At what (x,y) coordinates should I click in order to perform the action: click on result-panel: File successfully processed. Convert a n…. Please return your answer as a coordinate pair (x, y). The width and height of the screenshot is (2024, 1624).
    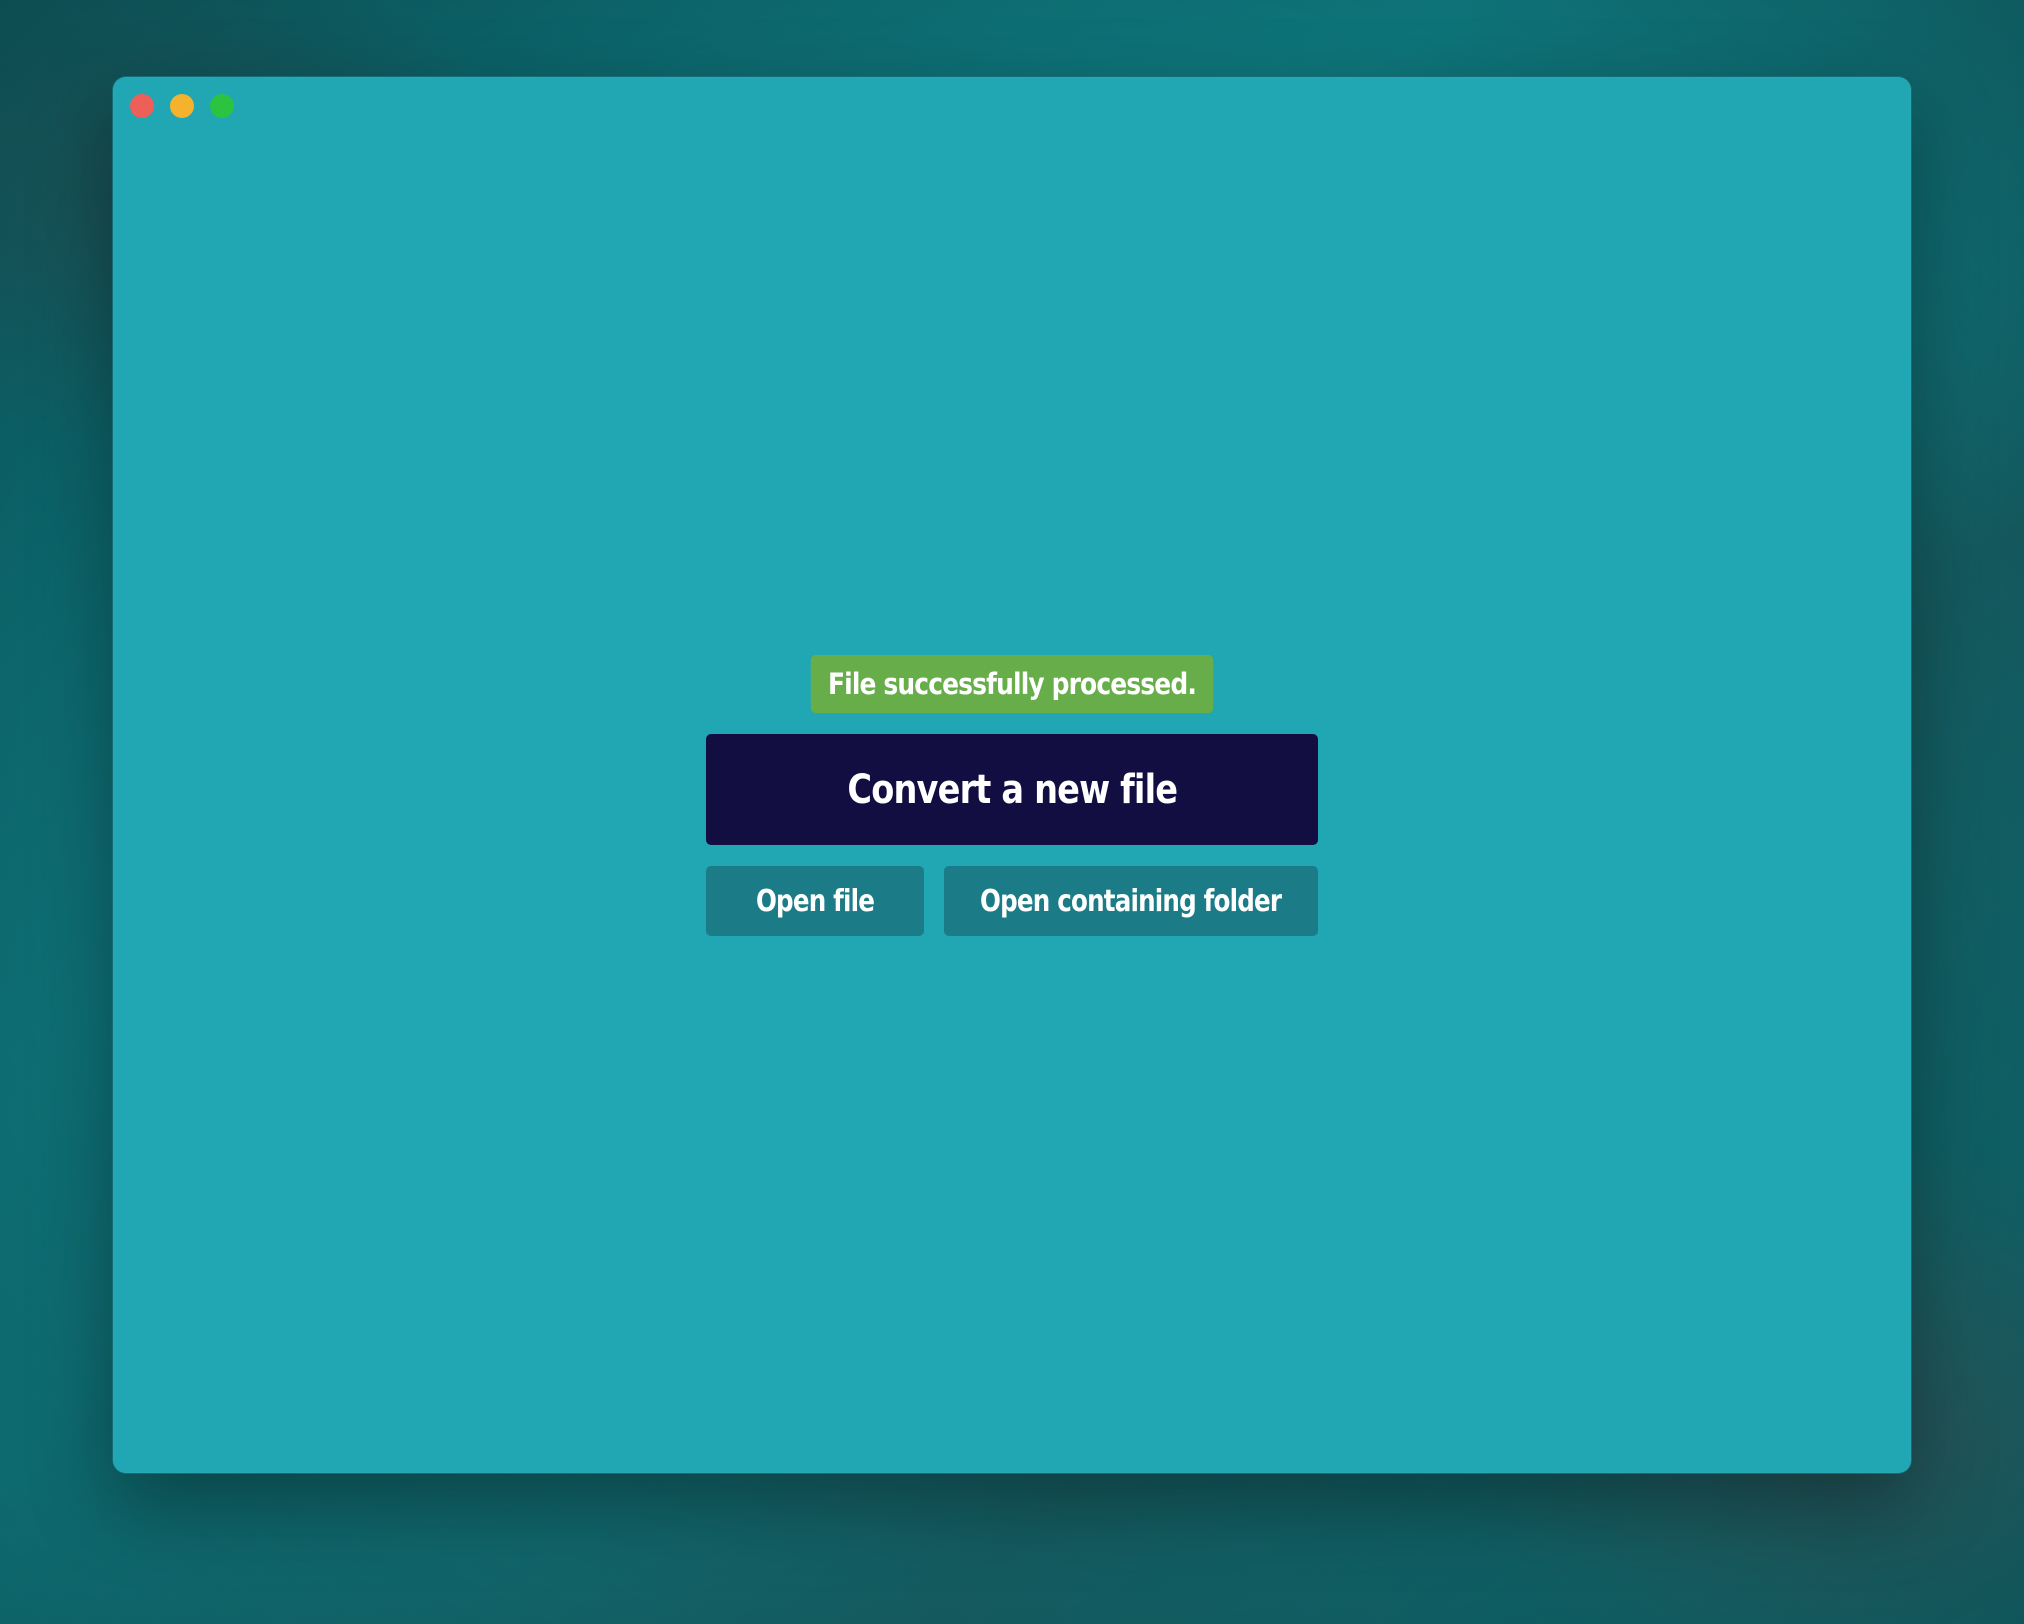
    Looking at the image, I should click on (1012, 795).